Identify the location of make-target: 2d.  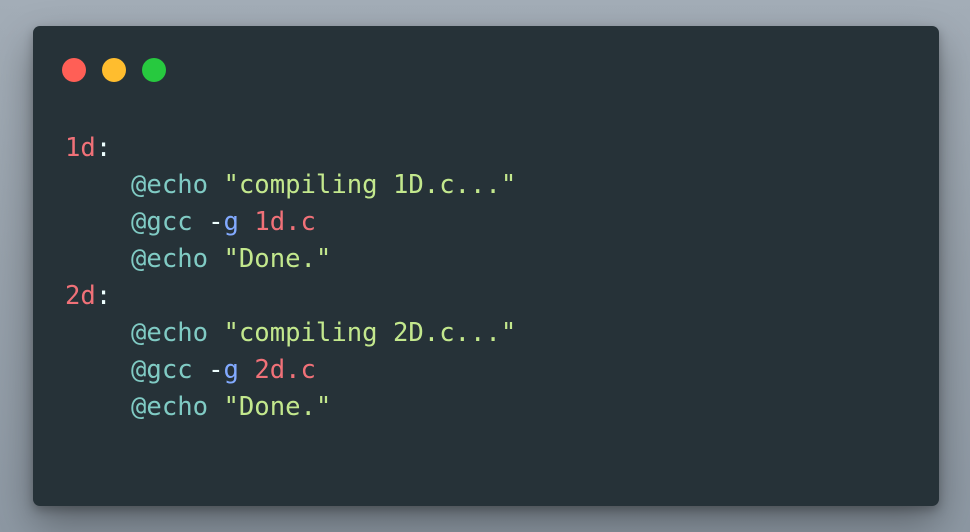
(80, 296).